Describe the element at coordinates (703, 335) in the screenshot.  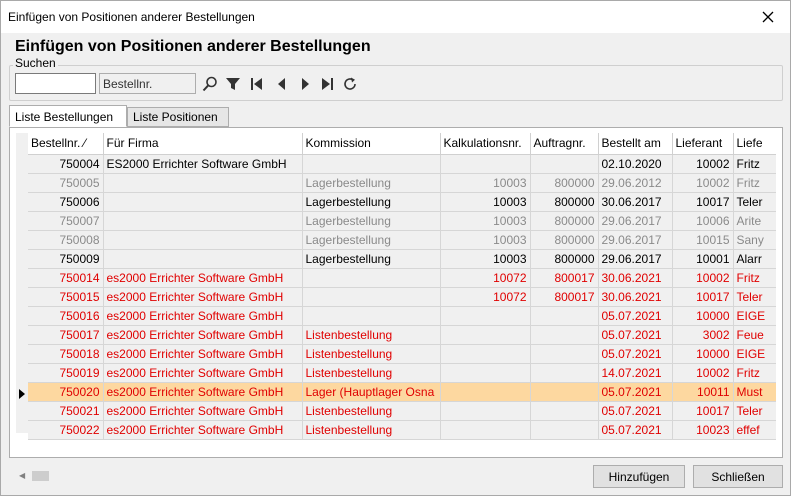
I see `table-cell: 3002` at that location.